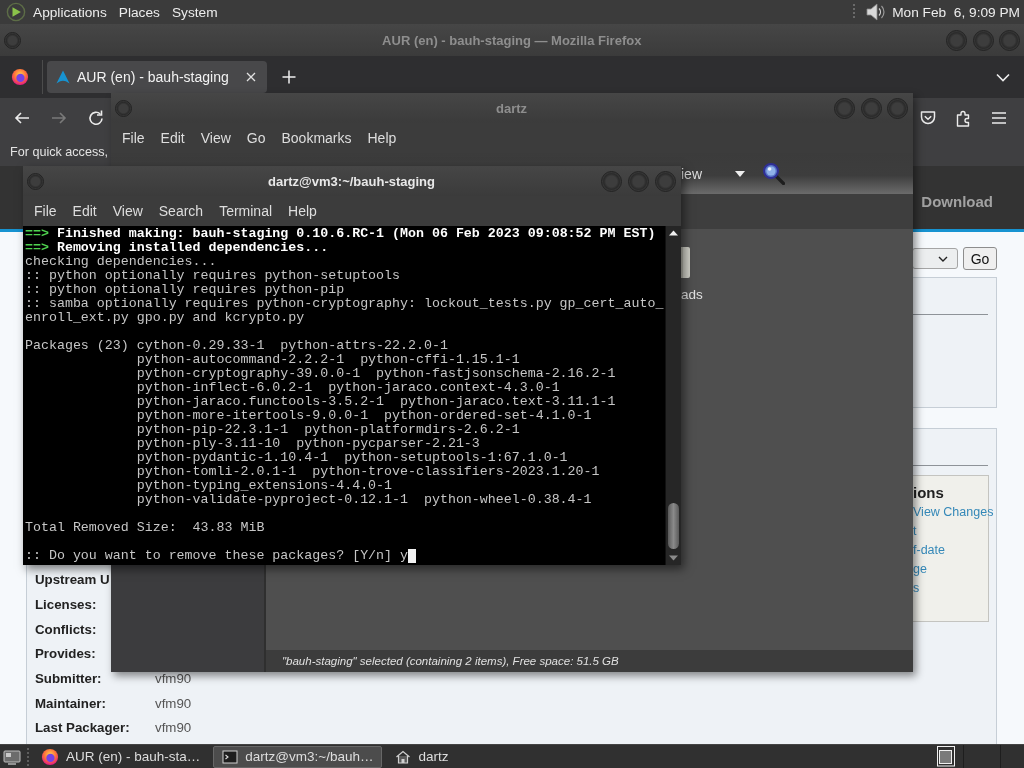 Image resolution: width=1024 pixels, height=768 pixels. What do you see at coordinates (376, 402) in the screenshot?
I see `terminal-line: python-jaraco.functools-3.5.2-1 python-jaraco.text-3.11.1-1` at bounding box center [376, 402].